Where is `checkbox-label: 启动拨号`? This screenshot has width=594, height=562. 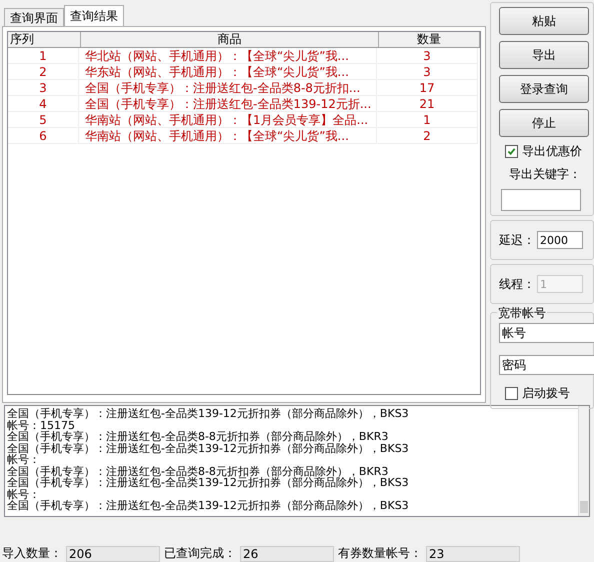 checkbox-label: 启动拨号 is located at coordinates (546, 393).